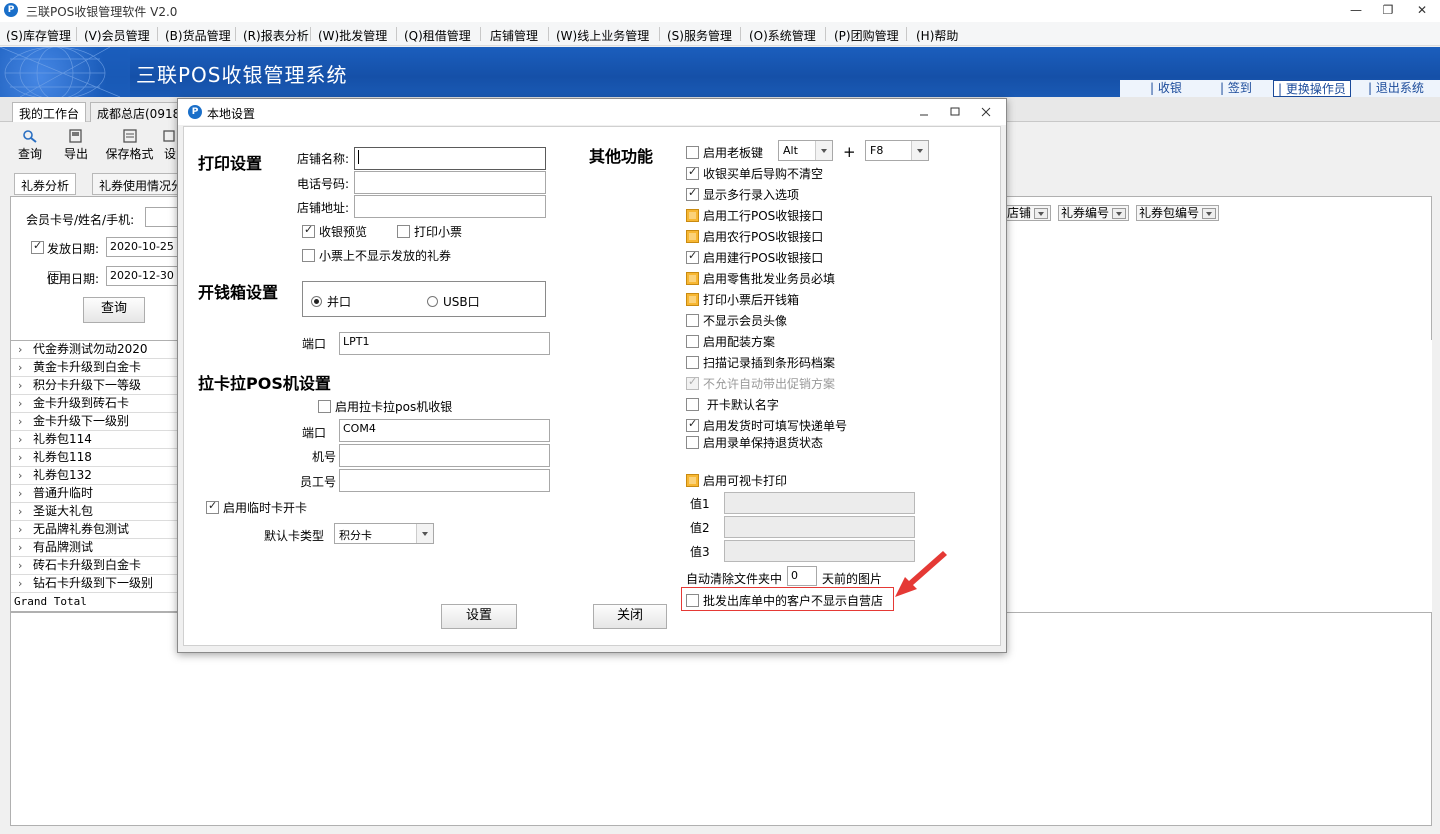 This screenshot has width=1440, height=834. Describe the element at coordinates (146, 276) in the screenshot. I see `use-date-input: 2020-12-30` at that location.